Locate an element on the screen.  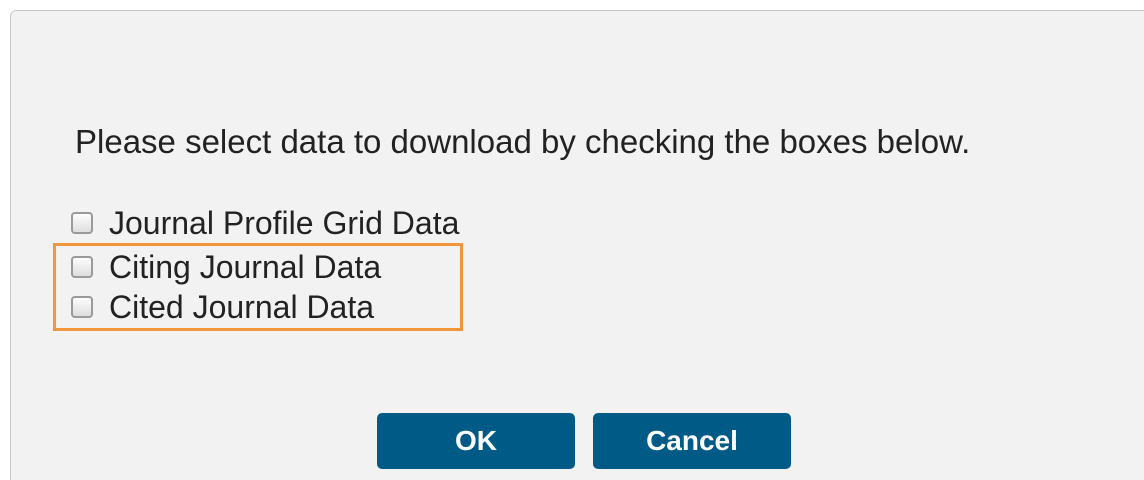
option-journal-profile-grid-data: Journal Profile Grid Data is located at coordinates (265, 223).